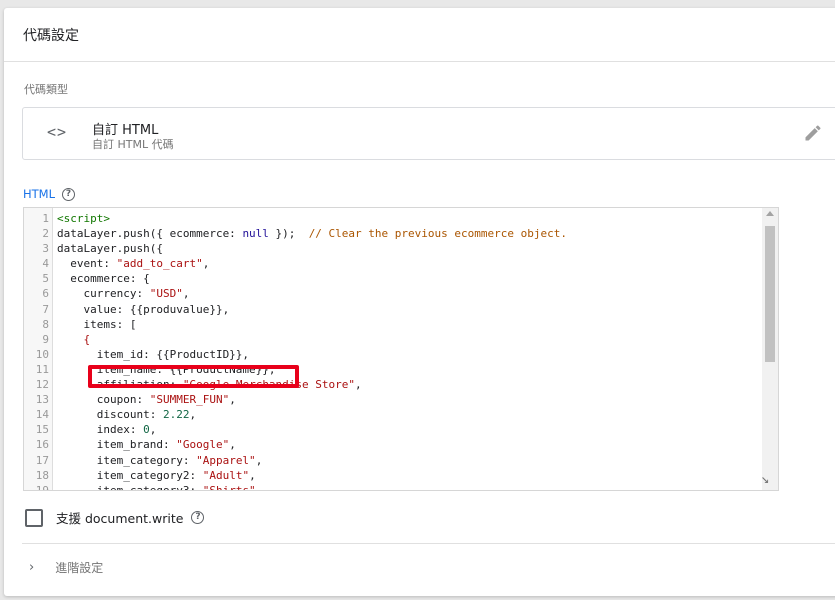 This screenshot has width=835, height=600. I want to click on code-token: "Apparel", so click(226, 460).